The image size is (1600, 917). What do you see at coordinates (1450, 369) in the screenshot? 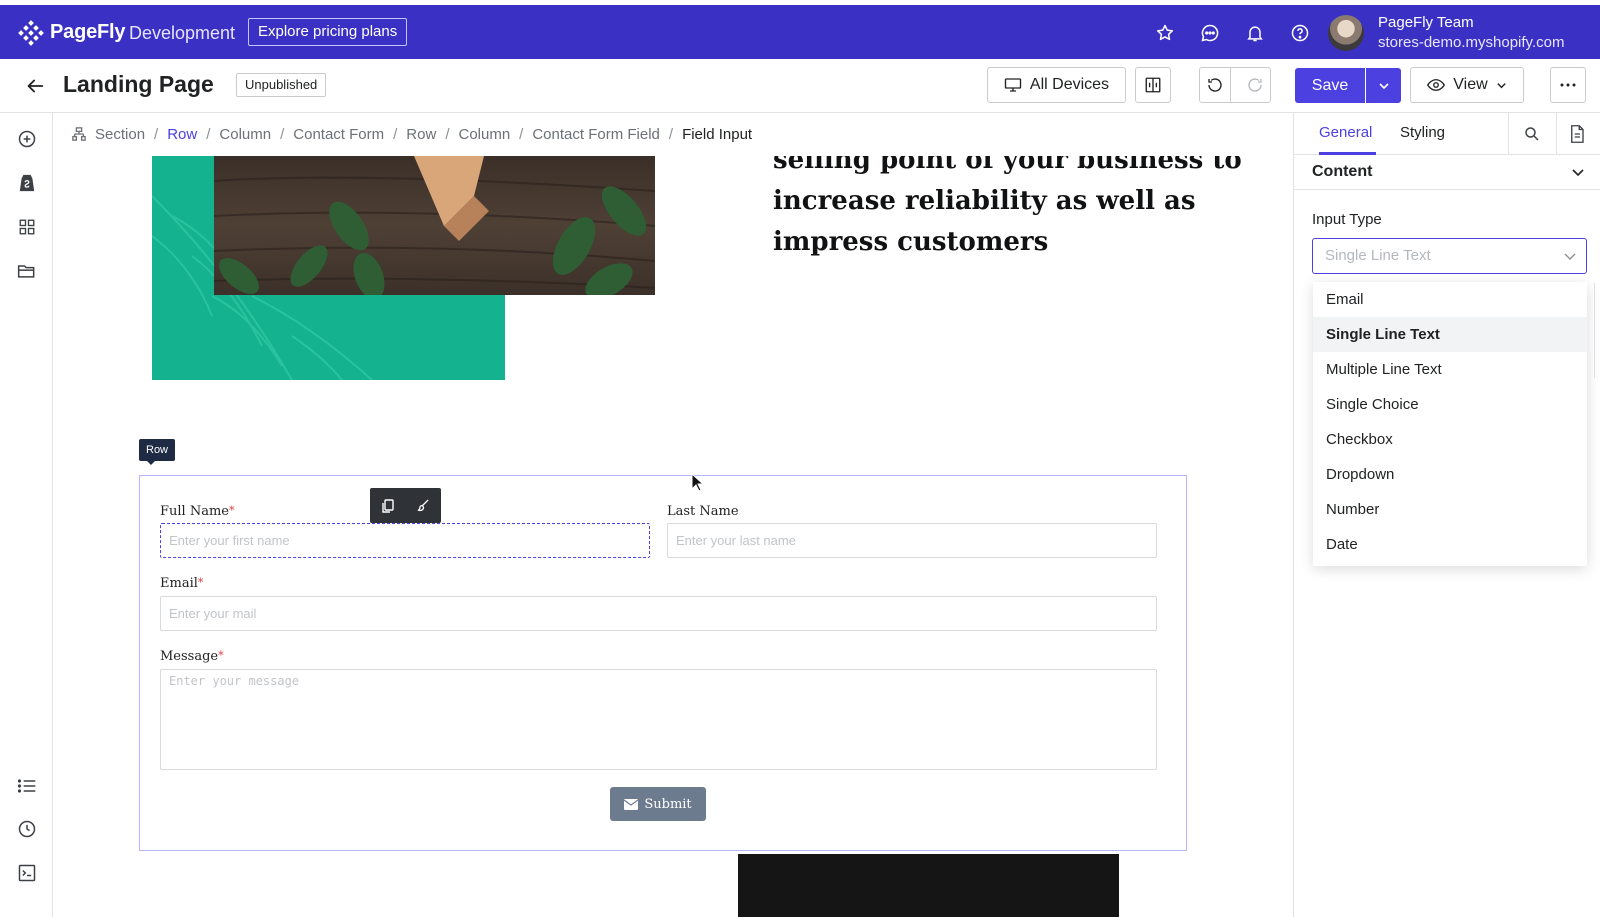
I see `option-multiple-line-text: Multiple Line Text` at bounding box center [1450, 369].